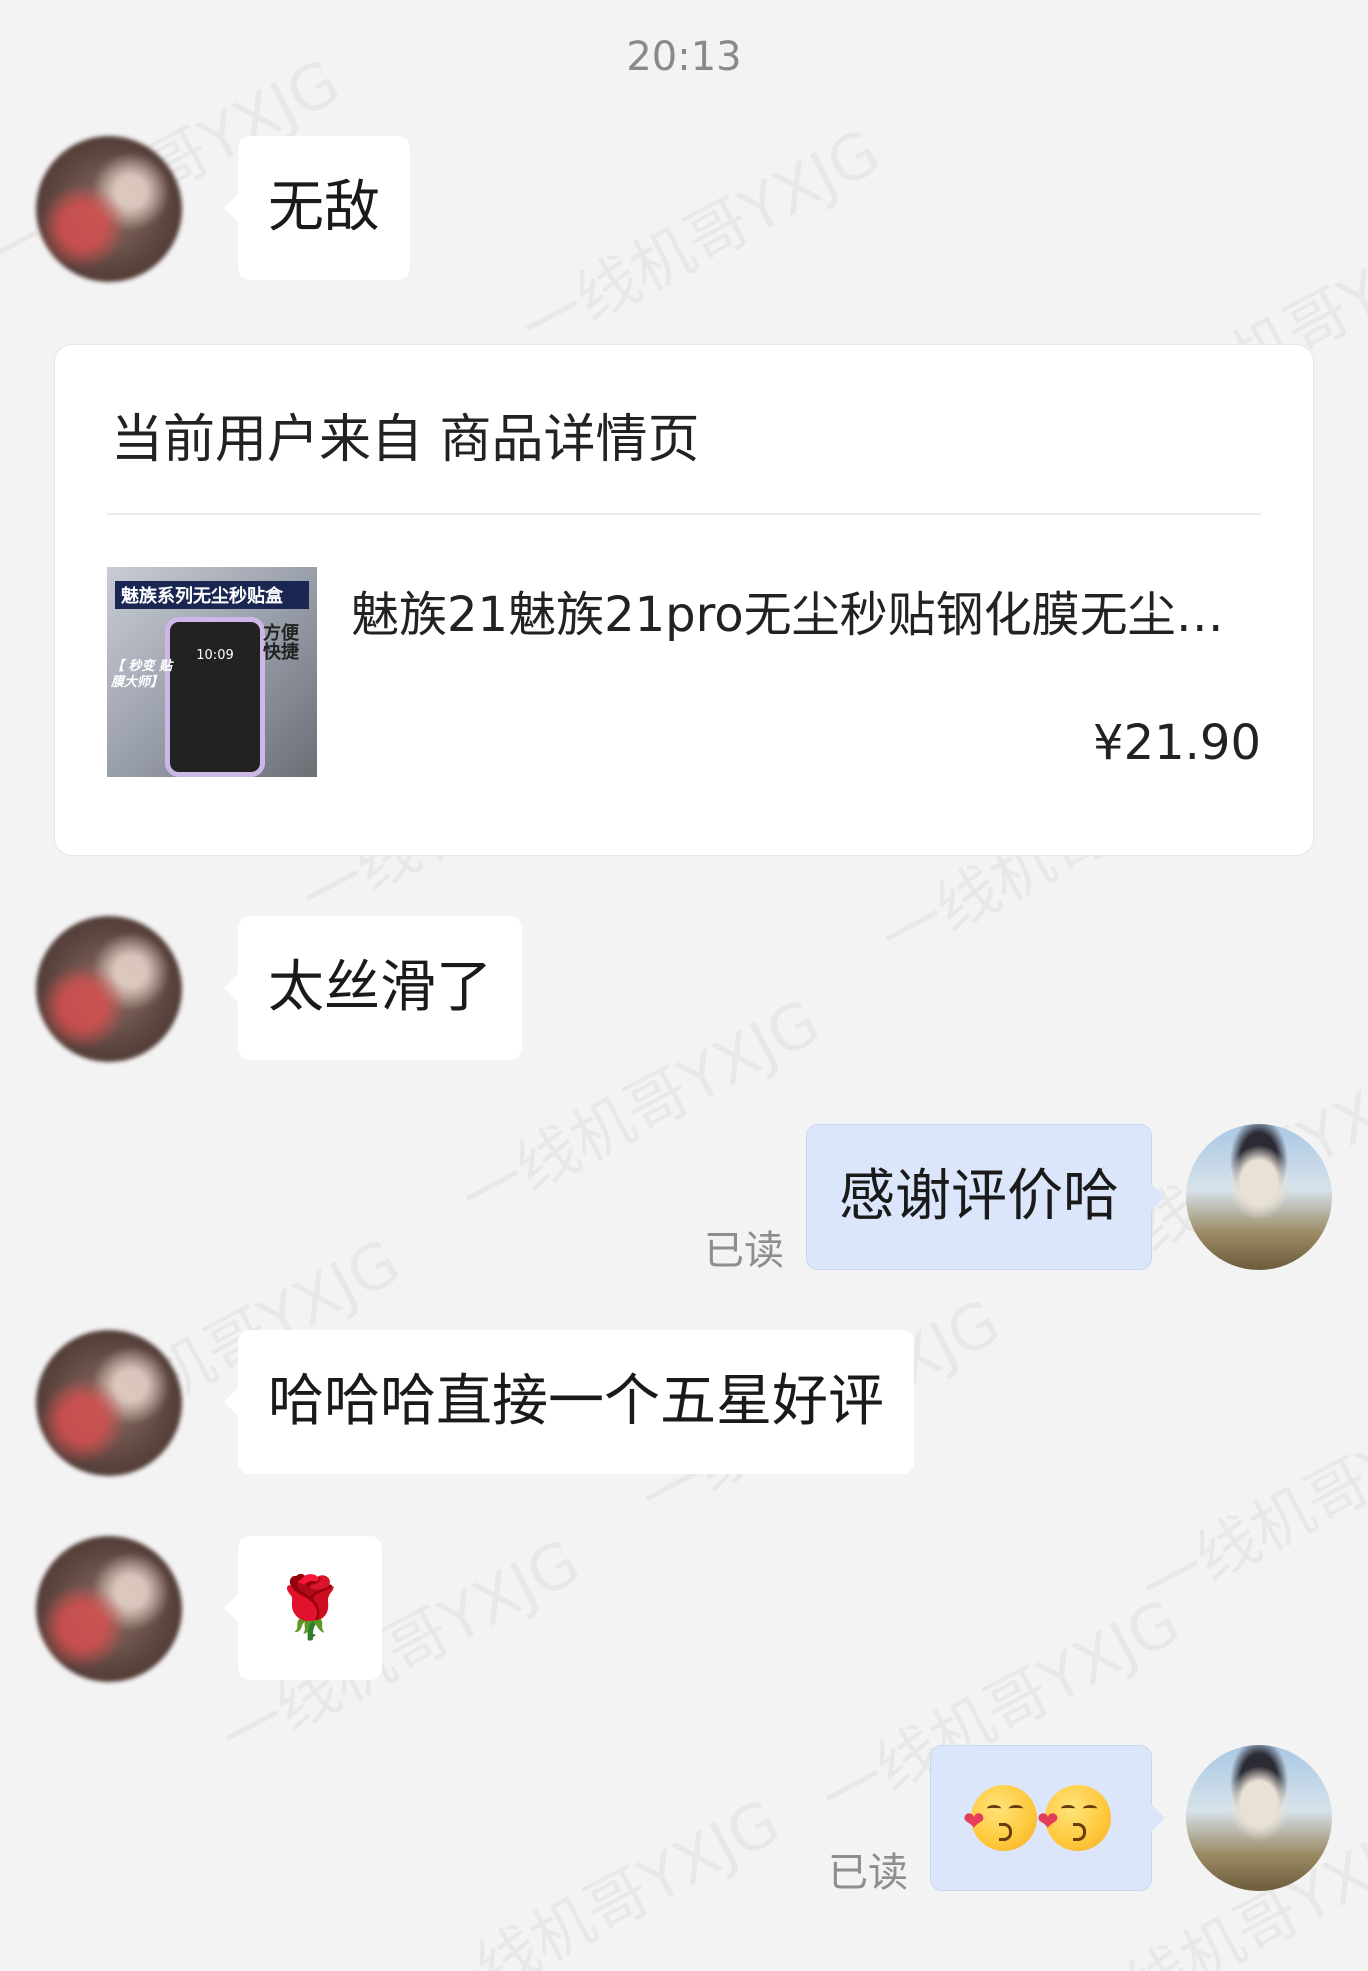 The image size is (1368, 1971). What do you see at coordinates (310, 1608) in the screenshot?
I see `rose-emoji: 🌹` at bounding box center [310, 1608].